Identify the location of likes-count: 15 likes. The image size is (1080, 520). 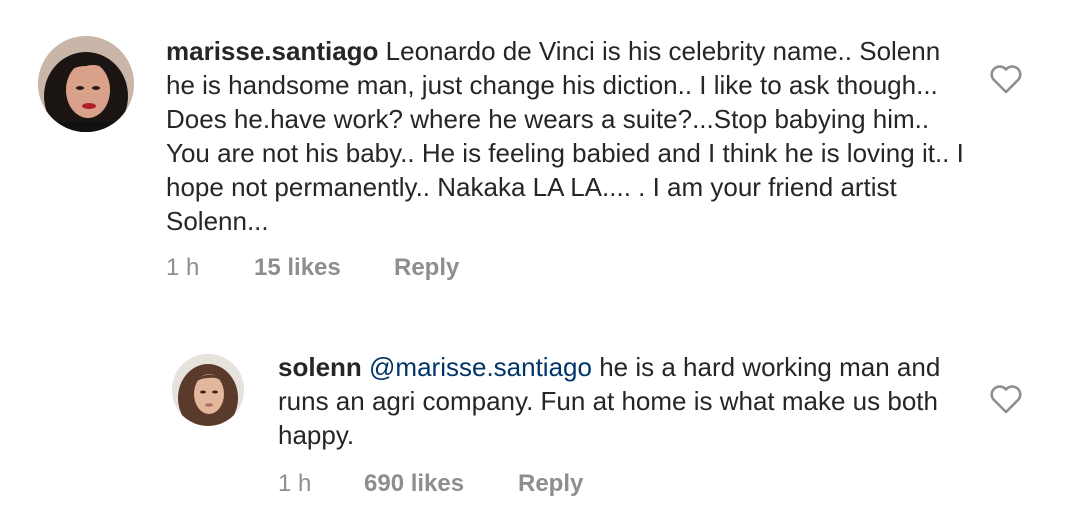
(297, 268).